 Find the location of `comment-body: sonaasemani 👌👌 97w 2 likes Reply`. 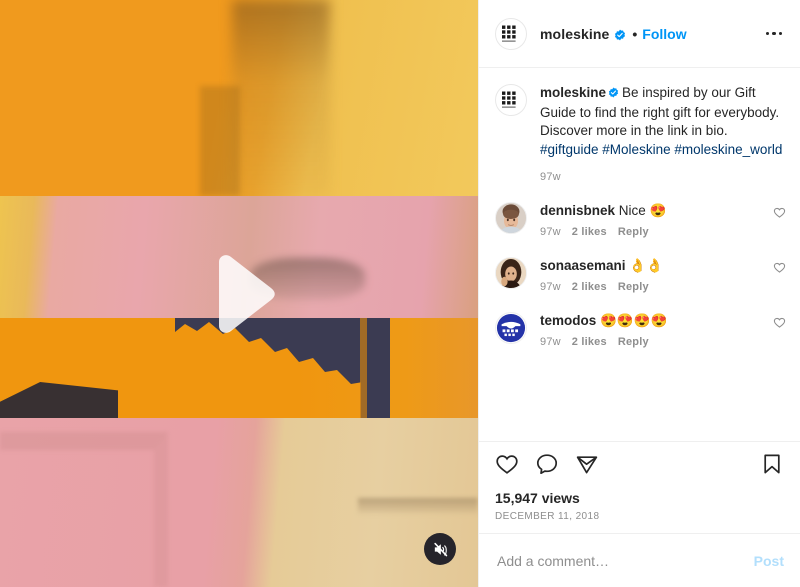

comment-body: sonaasemani 👌👌 97w 2 likes Reply is located at coordinates (652, 275).